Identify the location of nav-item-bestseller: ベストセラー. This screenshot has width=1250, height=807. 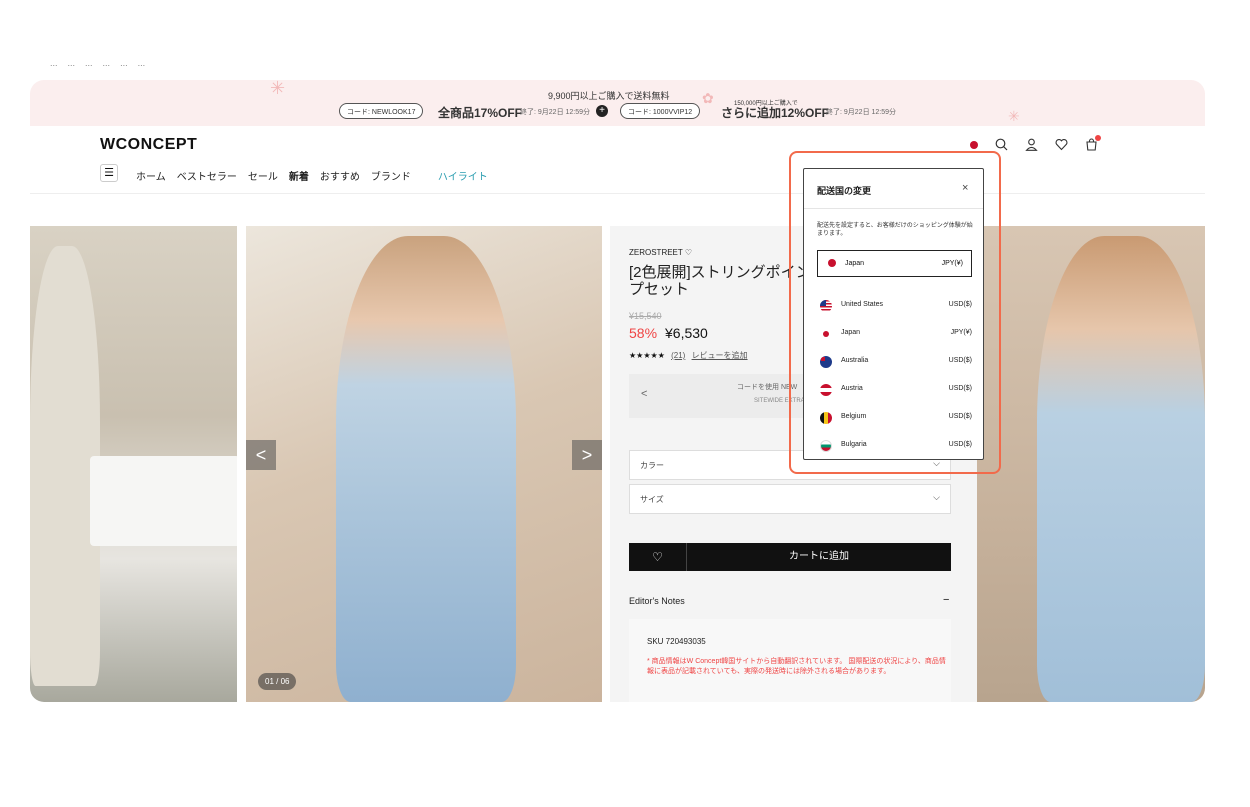
(207, 175).